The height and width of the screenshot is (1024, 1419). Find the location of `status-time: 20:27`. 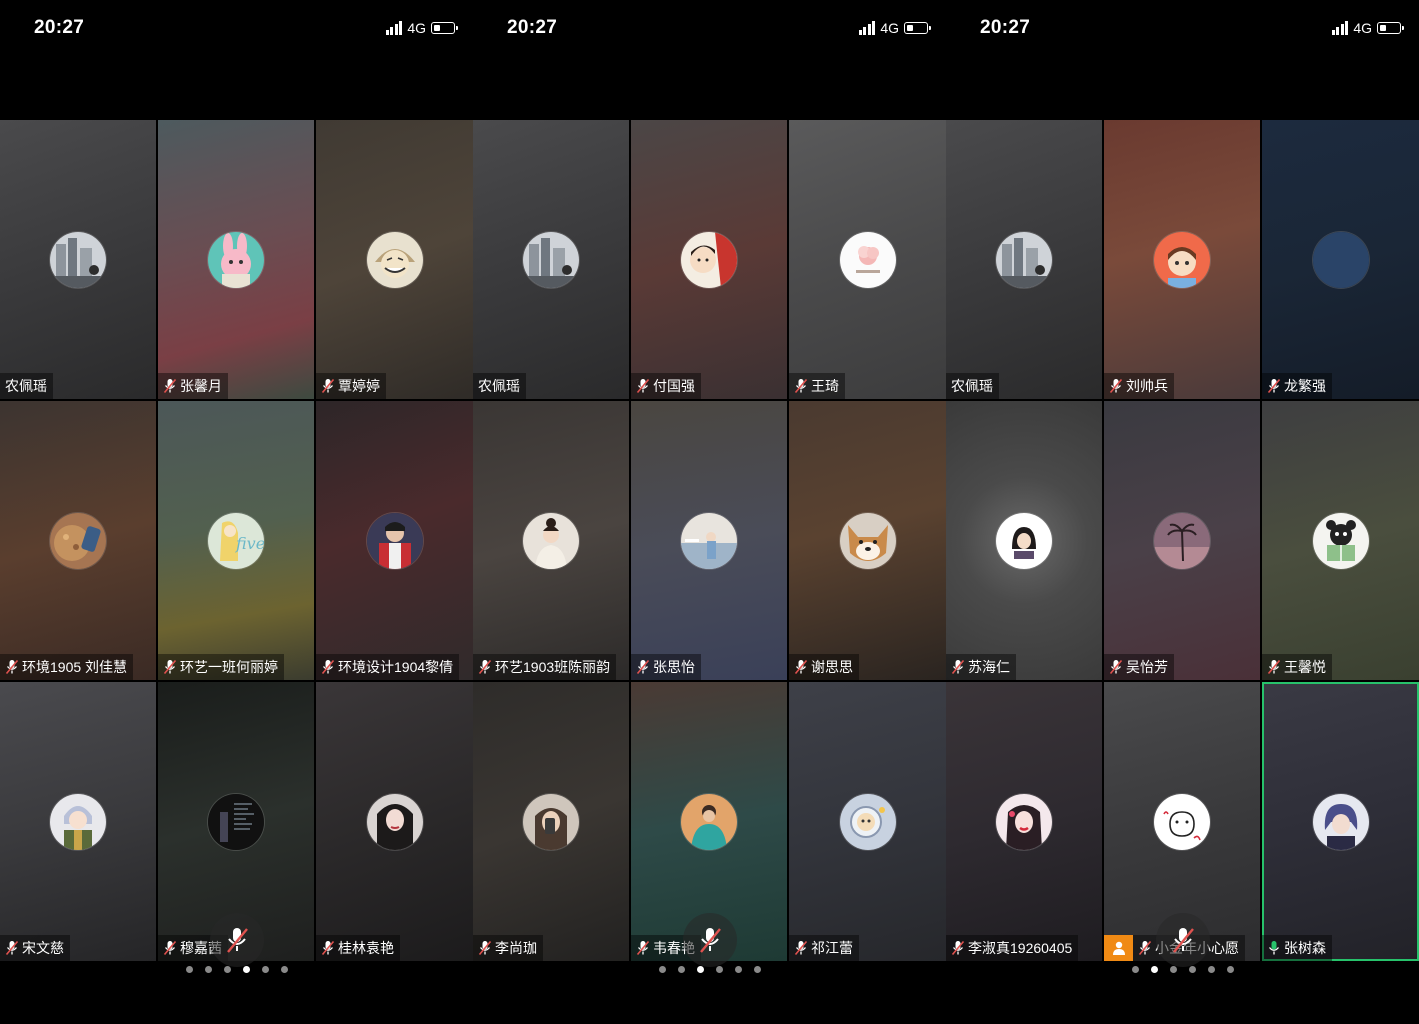

status-time: 20:27 is located at coordinates (532, 27).